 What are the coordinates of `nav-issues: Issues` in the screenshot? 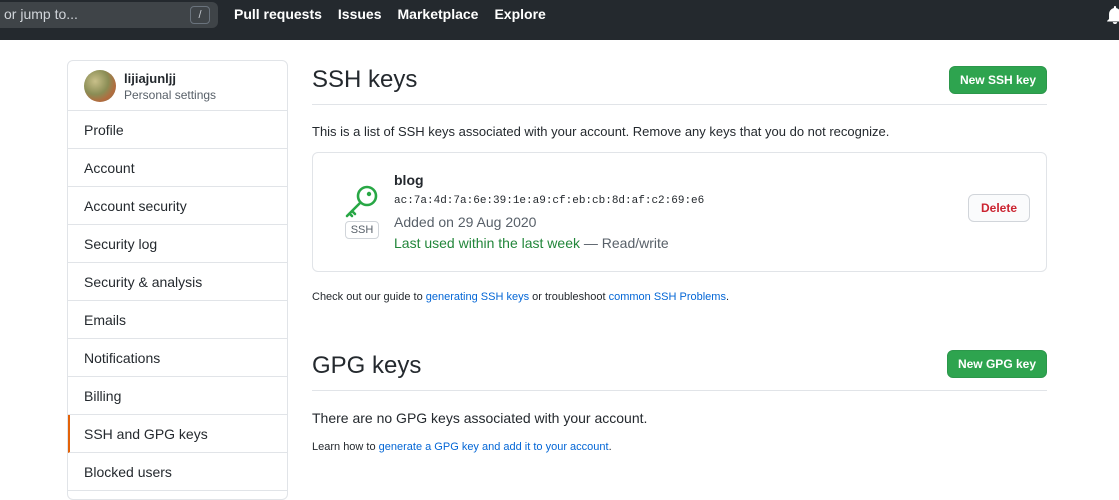 It's located at (360, 14).